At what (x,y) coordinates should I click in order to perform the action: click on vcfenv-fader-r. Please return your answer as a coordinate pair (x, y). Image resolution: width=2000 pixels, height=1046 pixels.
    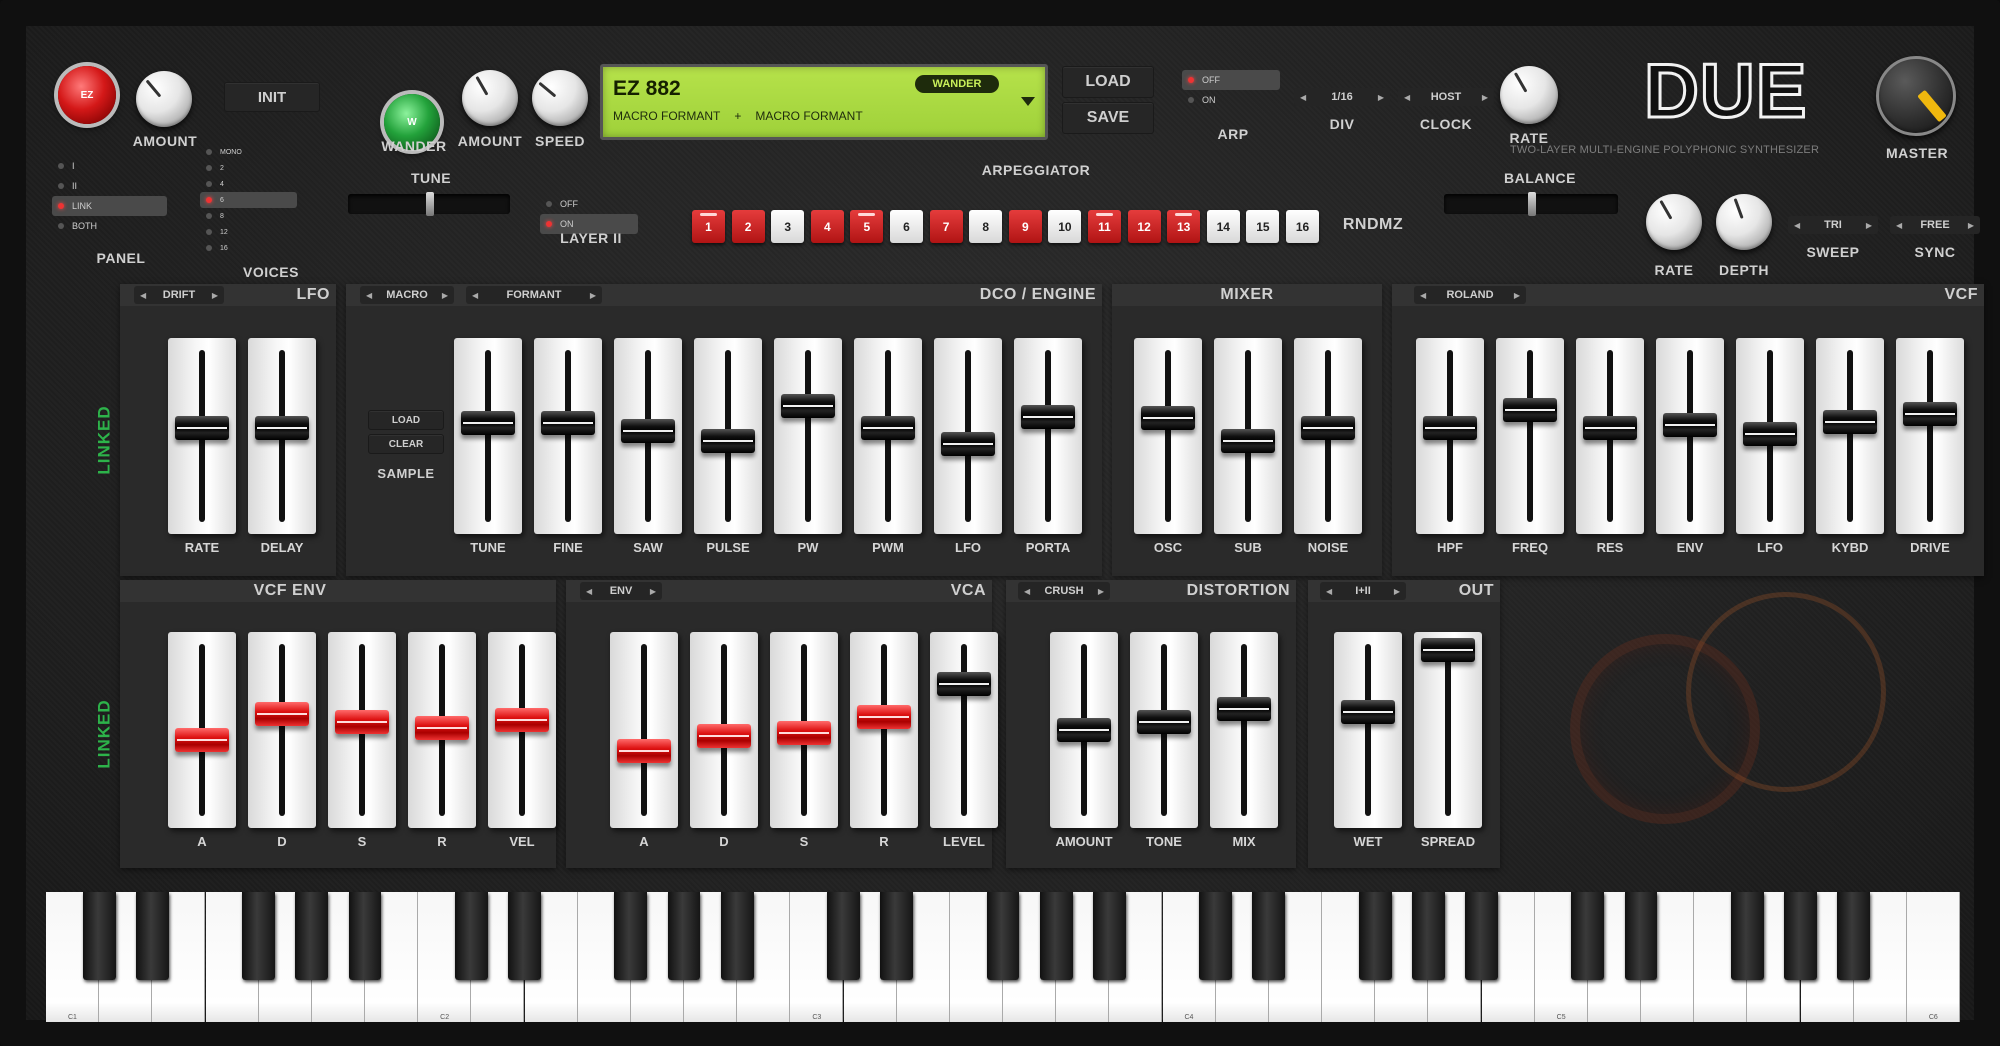
    Looking at the image, I should click on (442, 730).